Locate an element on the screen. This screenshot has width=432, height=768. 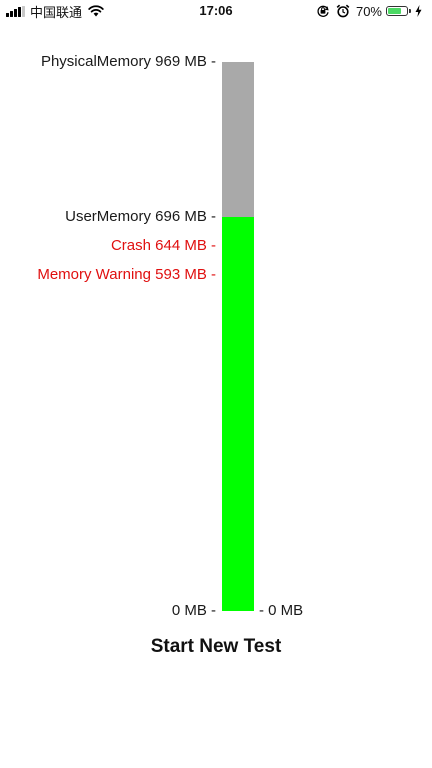
charging-bolt-icon is located at coordinates (418, 11).